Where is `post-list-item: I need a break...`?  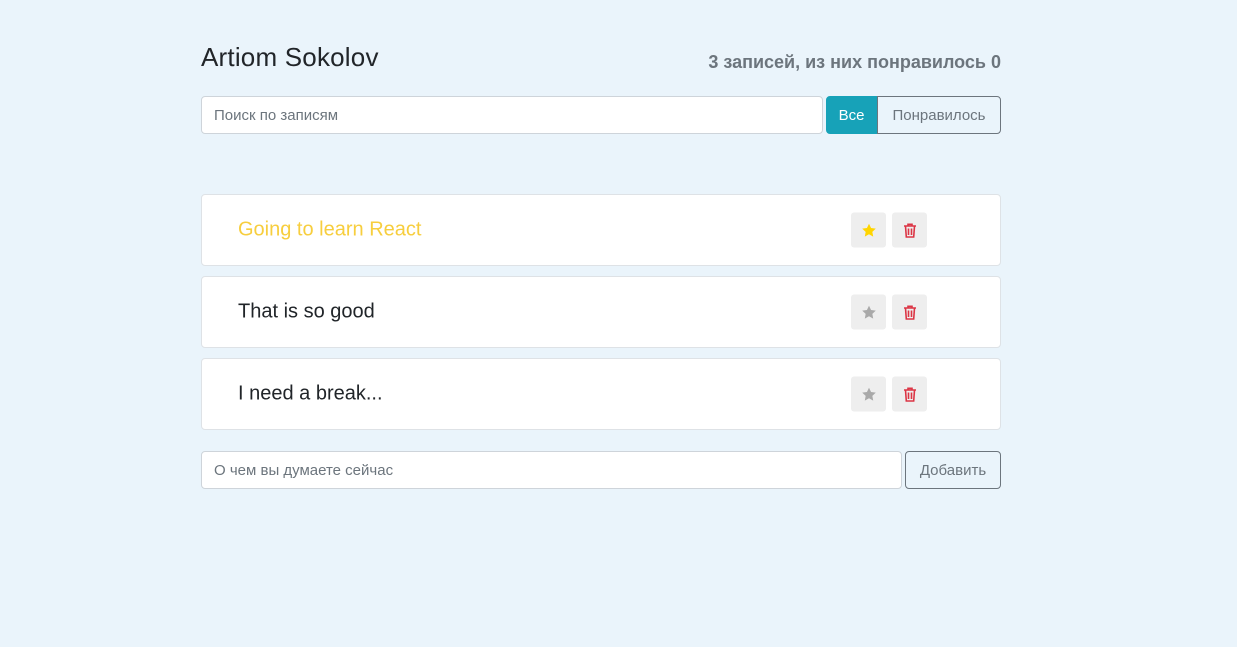
post-list-item: I need a break... is located at coordinates (601, 394).